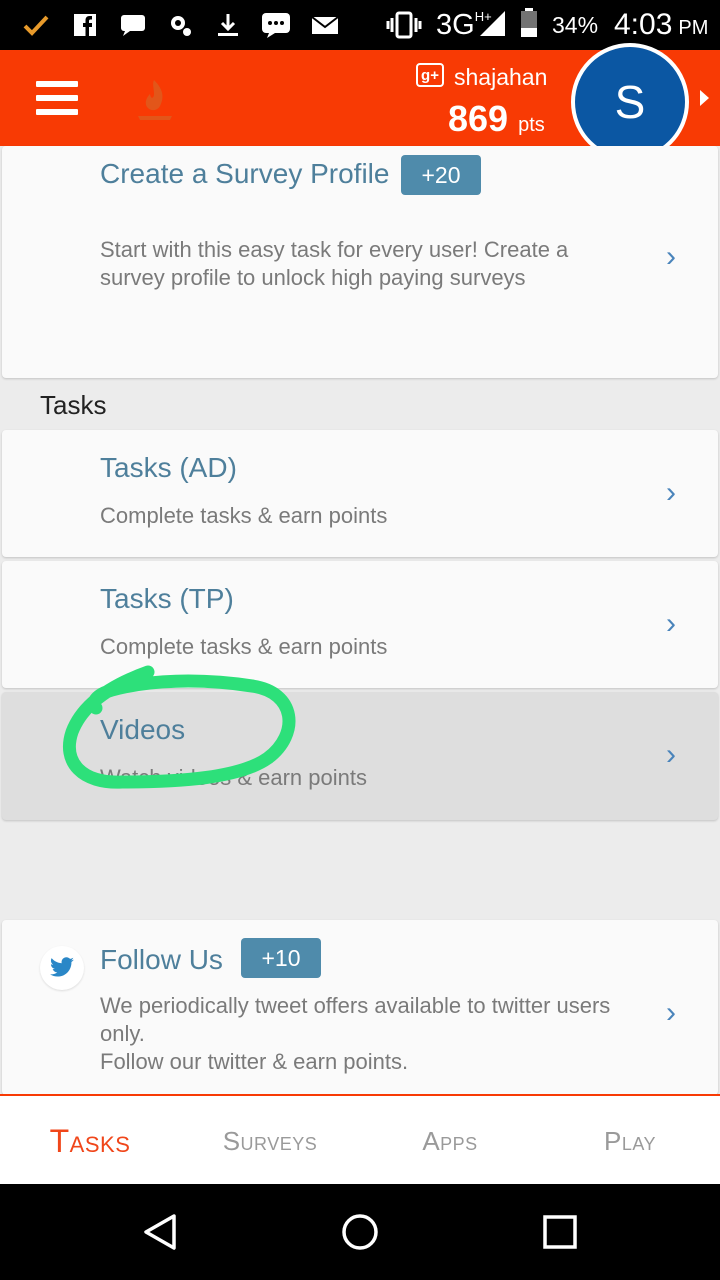  What do you see at coordinates (62, 968) in the screenshot?
I see `twitter-icon` at bounding box center [62, 968].